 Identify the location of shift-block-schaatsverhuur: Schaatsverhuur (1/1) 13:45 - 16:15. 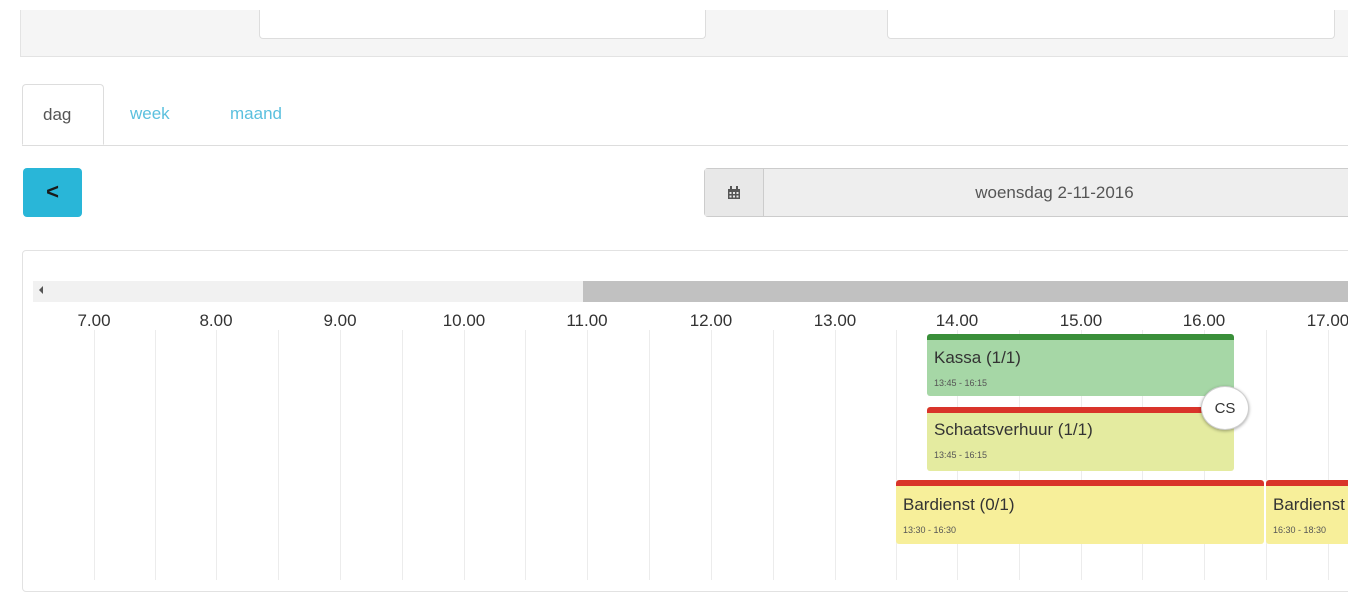
(1080, 439).